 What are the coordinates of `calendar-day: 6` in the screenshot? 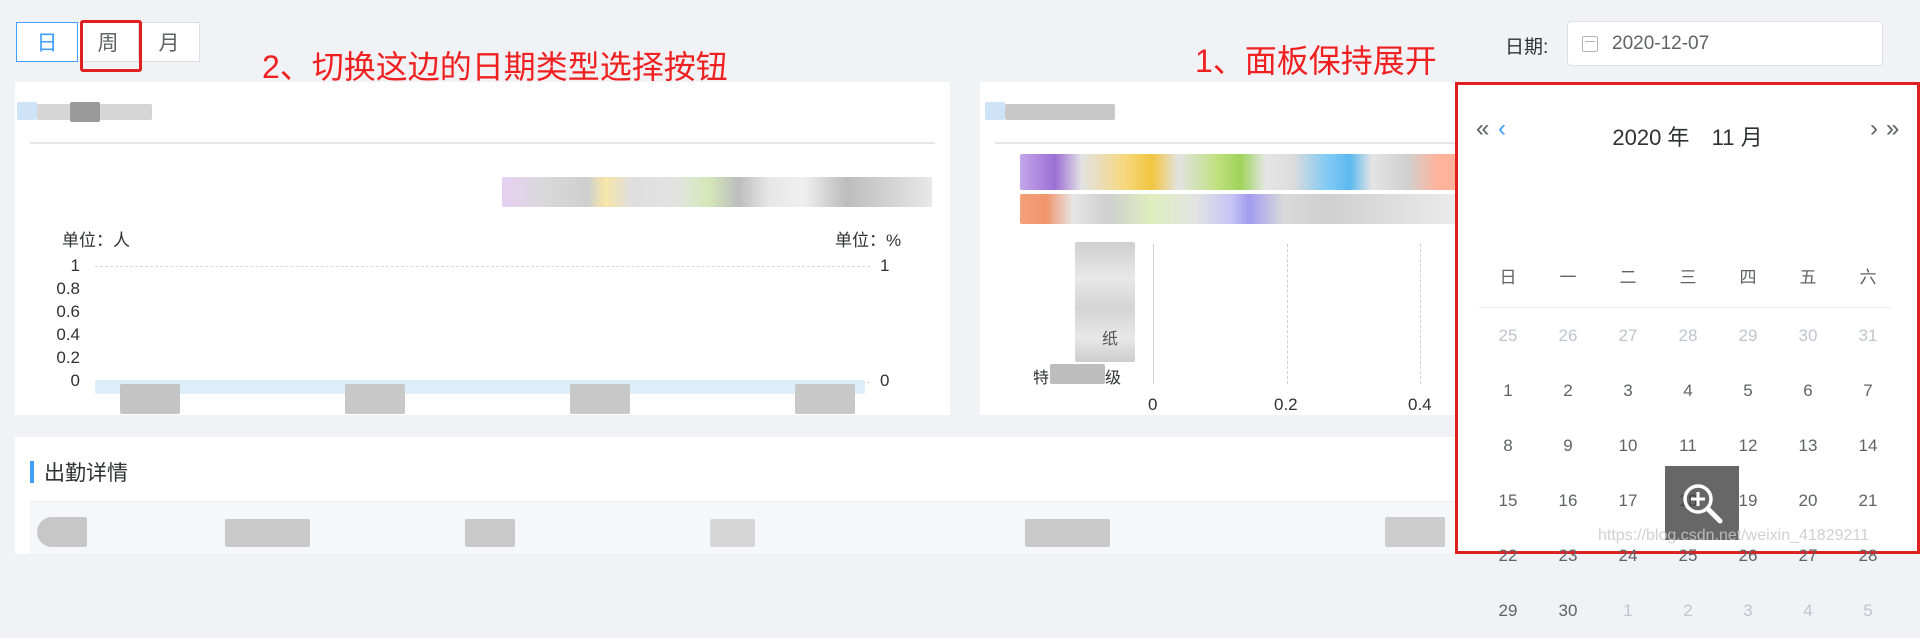 It's located at (1808, 390).